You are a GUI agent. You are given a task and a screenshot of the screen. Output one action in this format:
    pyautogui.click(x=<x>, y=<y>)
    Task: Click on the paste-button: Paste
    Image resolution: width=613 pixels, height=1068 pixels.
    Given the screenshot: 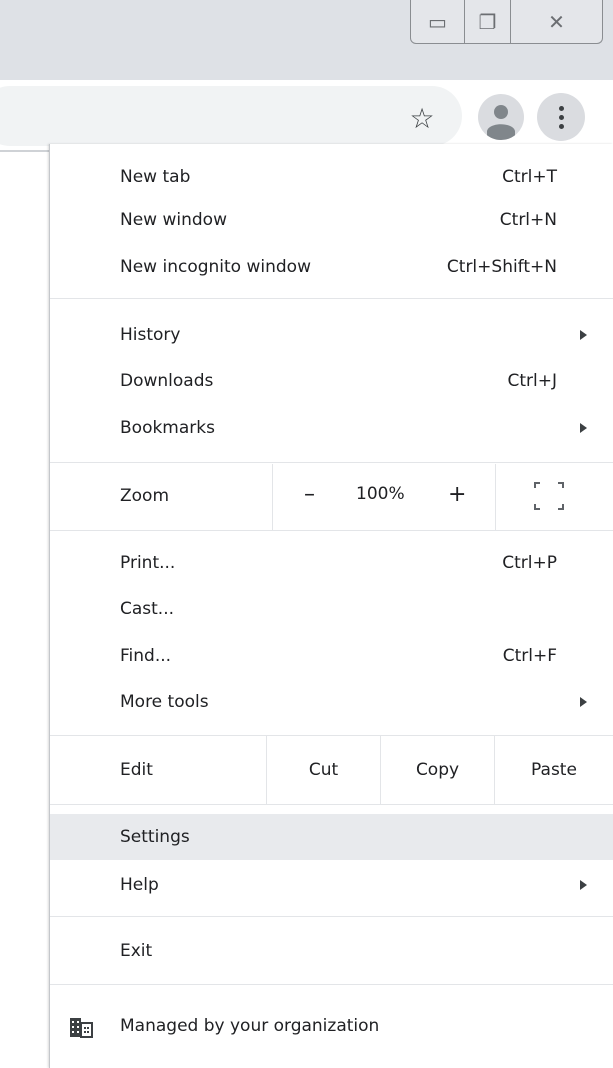 What is the action you would take?
    pyautogui.click(x=554, y=770)
    